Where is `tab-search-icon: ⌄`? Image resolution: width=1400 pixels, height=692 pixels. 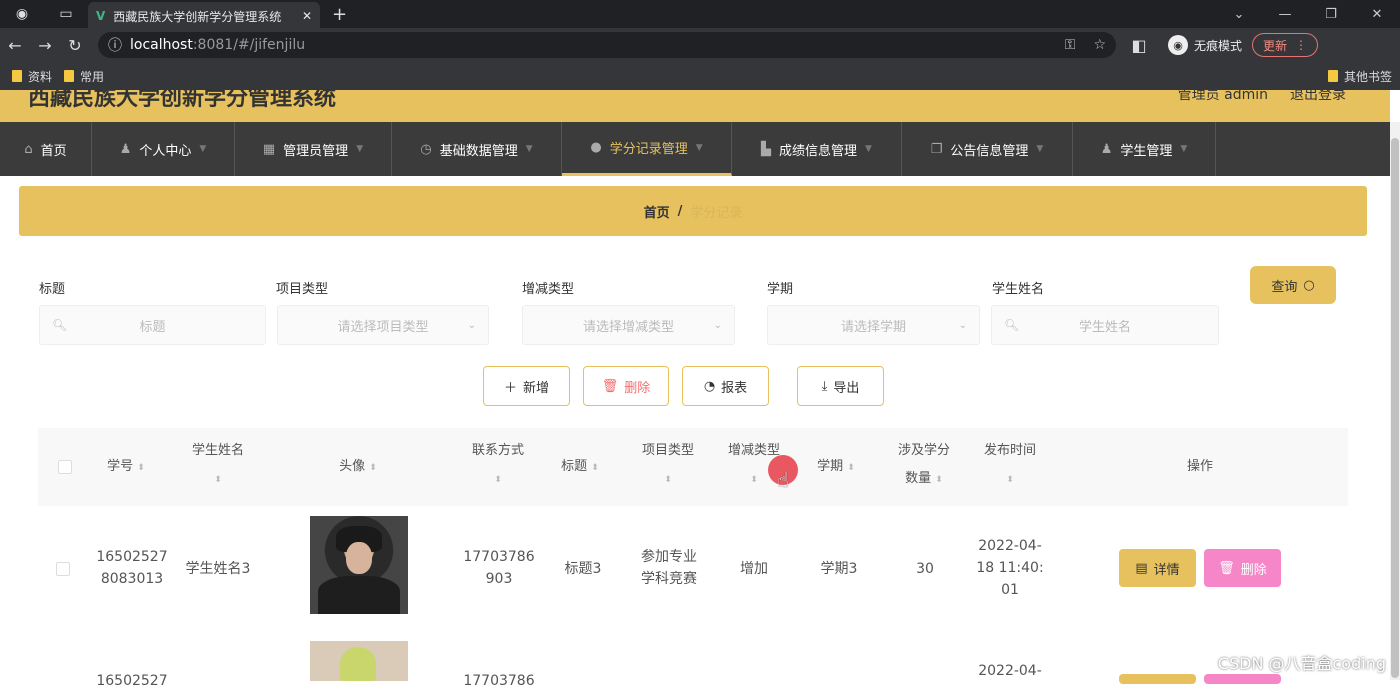 tab-search-icon: ⌄ is located at coordinates (1239, 14).